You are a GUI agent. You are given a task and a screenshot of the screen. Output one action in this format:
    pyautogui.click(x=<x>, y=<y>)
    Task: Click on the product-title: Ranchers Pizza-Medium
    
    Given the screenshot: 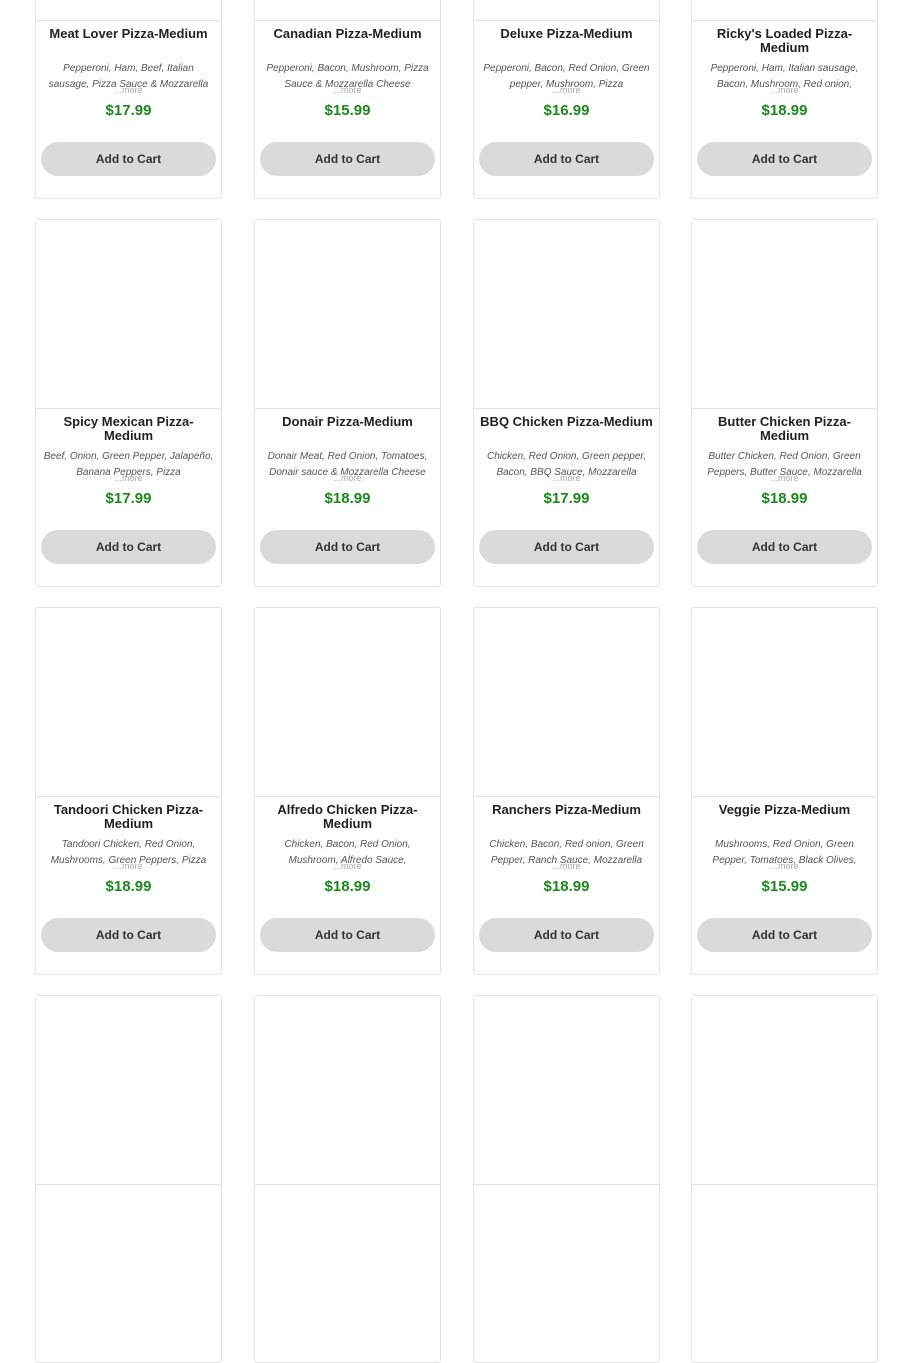 What is the action you would take?
    pyautogui.click(x=566, y=810)
    